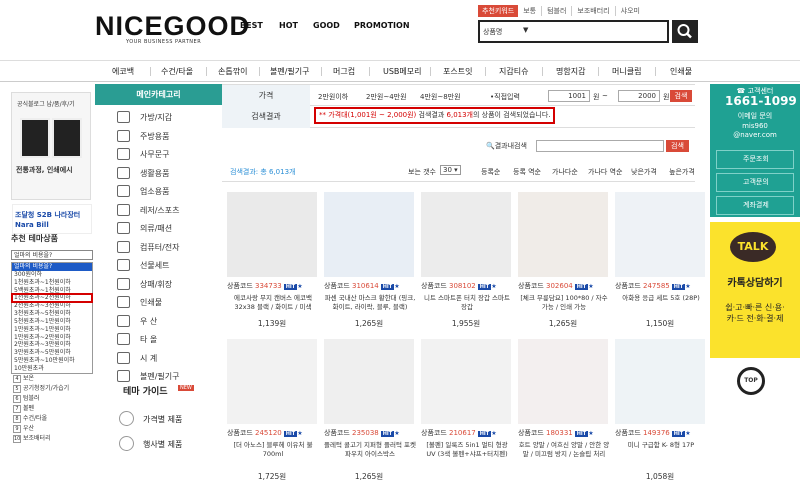 This screenshot has width=800, height=486. I want to click on price-dropdown: 얼마의 비용을?, so click(52, 255).